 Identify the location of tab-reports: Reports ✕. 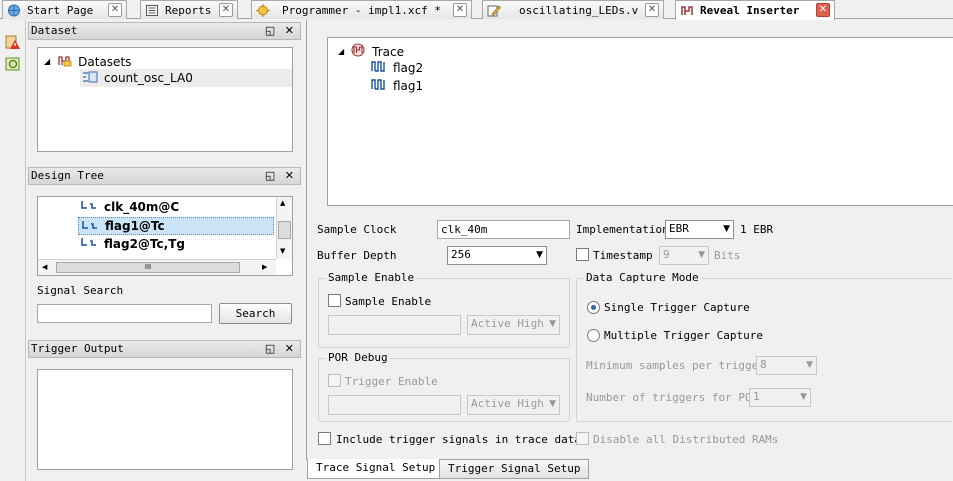
(189, 9).